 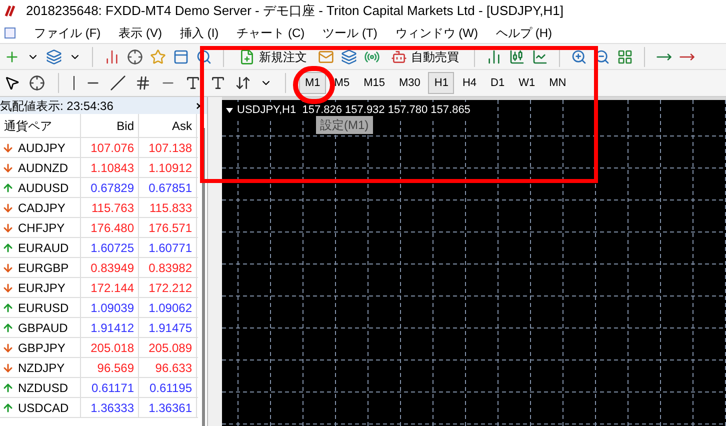 I want to click on document-icon, so click(x=10, y=32).